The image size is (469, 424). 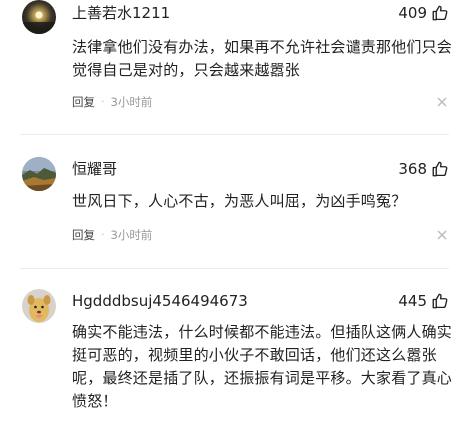 I want to click on cartoon-dog-avatar-icon, so click(x=39, y=306).